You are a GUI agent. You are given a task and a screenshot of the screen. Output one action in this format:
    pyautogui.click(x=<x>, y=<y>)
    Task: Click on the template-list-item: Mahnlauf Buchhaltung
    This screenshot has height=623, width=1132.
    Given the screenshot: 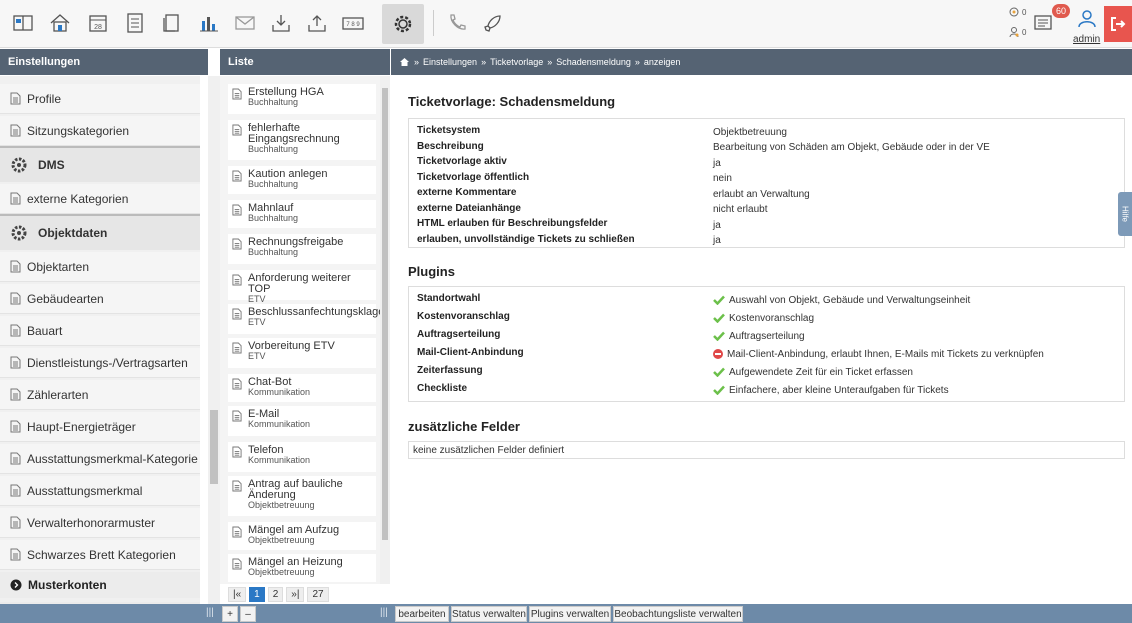 What is the action you would take?
    pyautogui.click(x=302, y=214)
    